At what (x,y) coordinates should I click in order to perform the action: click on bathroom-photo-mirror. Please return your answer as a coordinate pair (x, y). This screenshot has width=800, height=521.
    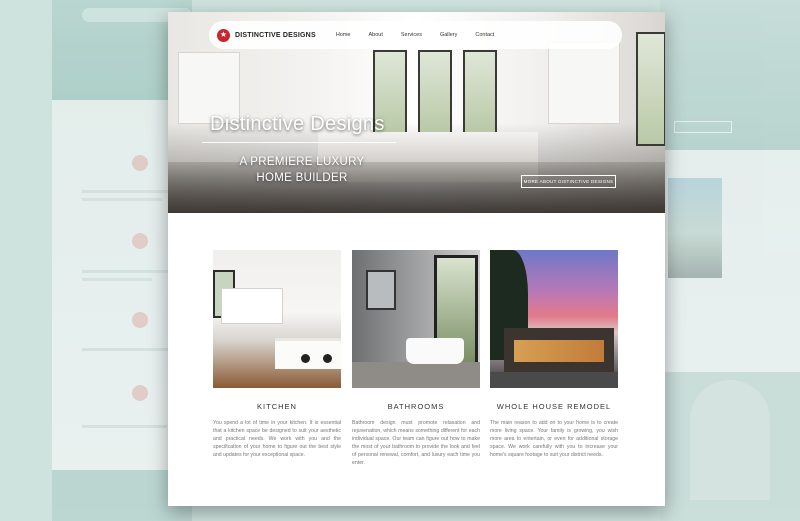
    Looking at the image, I should click on (381, 290).